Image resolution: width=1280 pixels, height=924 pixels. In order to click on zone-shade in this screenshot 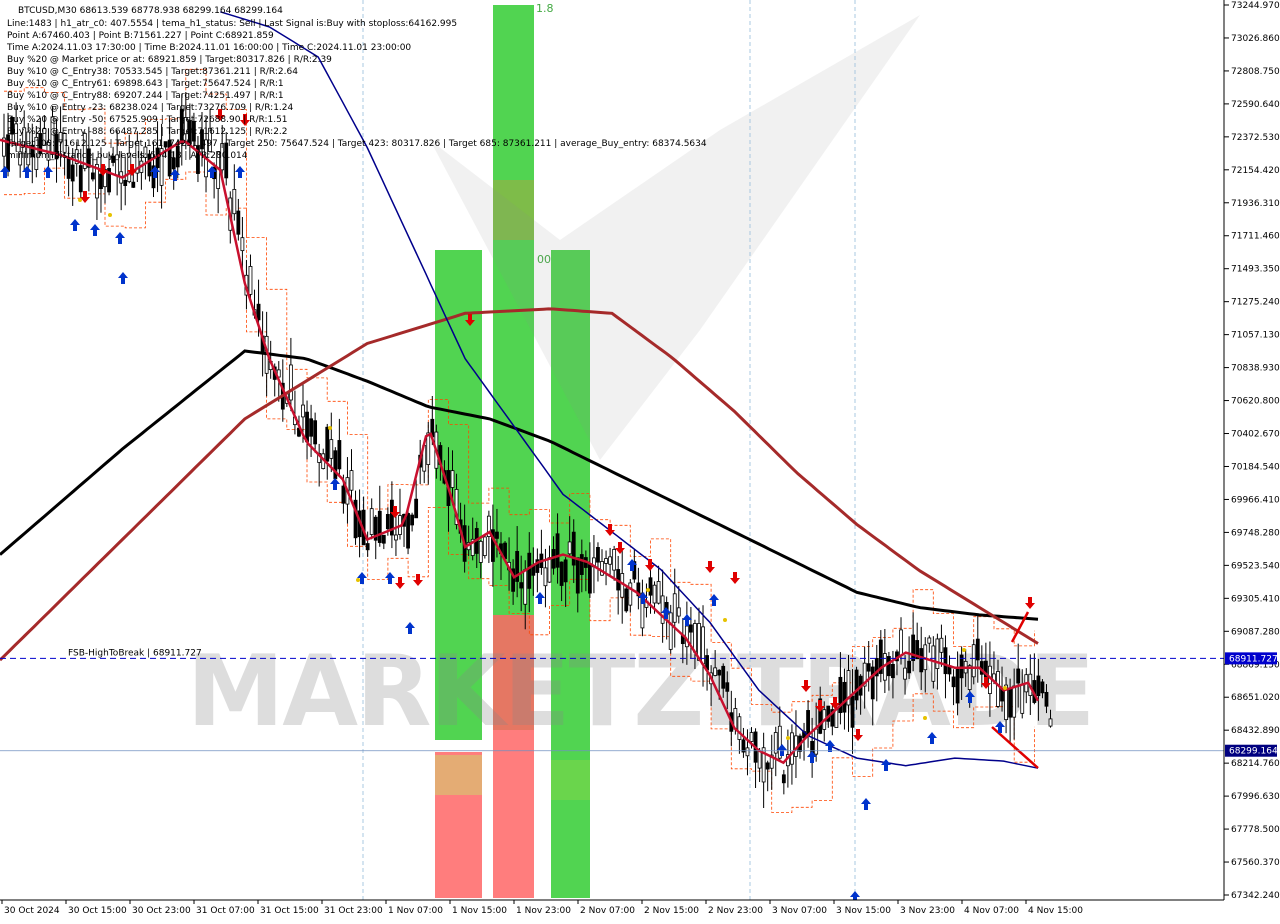, I will do `click(570, 780)`.